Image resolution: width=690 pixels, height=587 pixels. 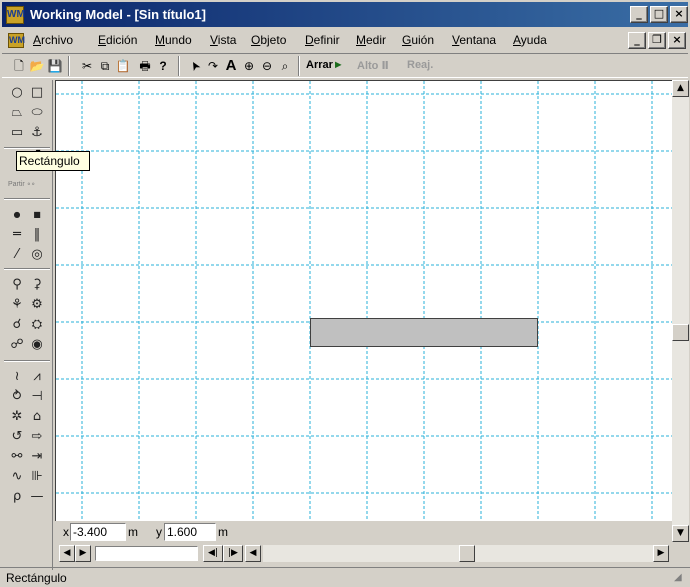 What do you see at coordinates (17, 417) in the screenshot?
I see `motor-tool-icon: ✲` at bounding box center [17, 417].